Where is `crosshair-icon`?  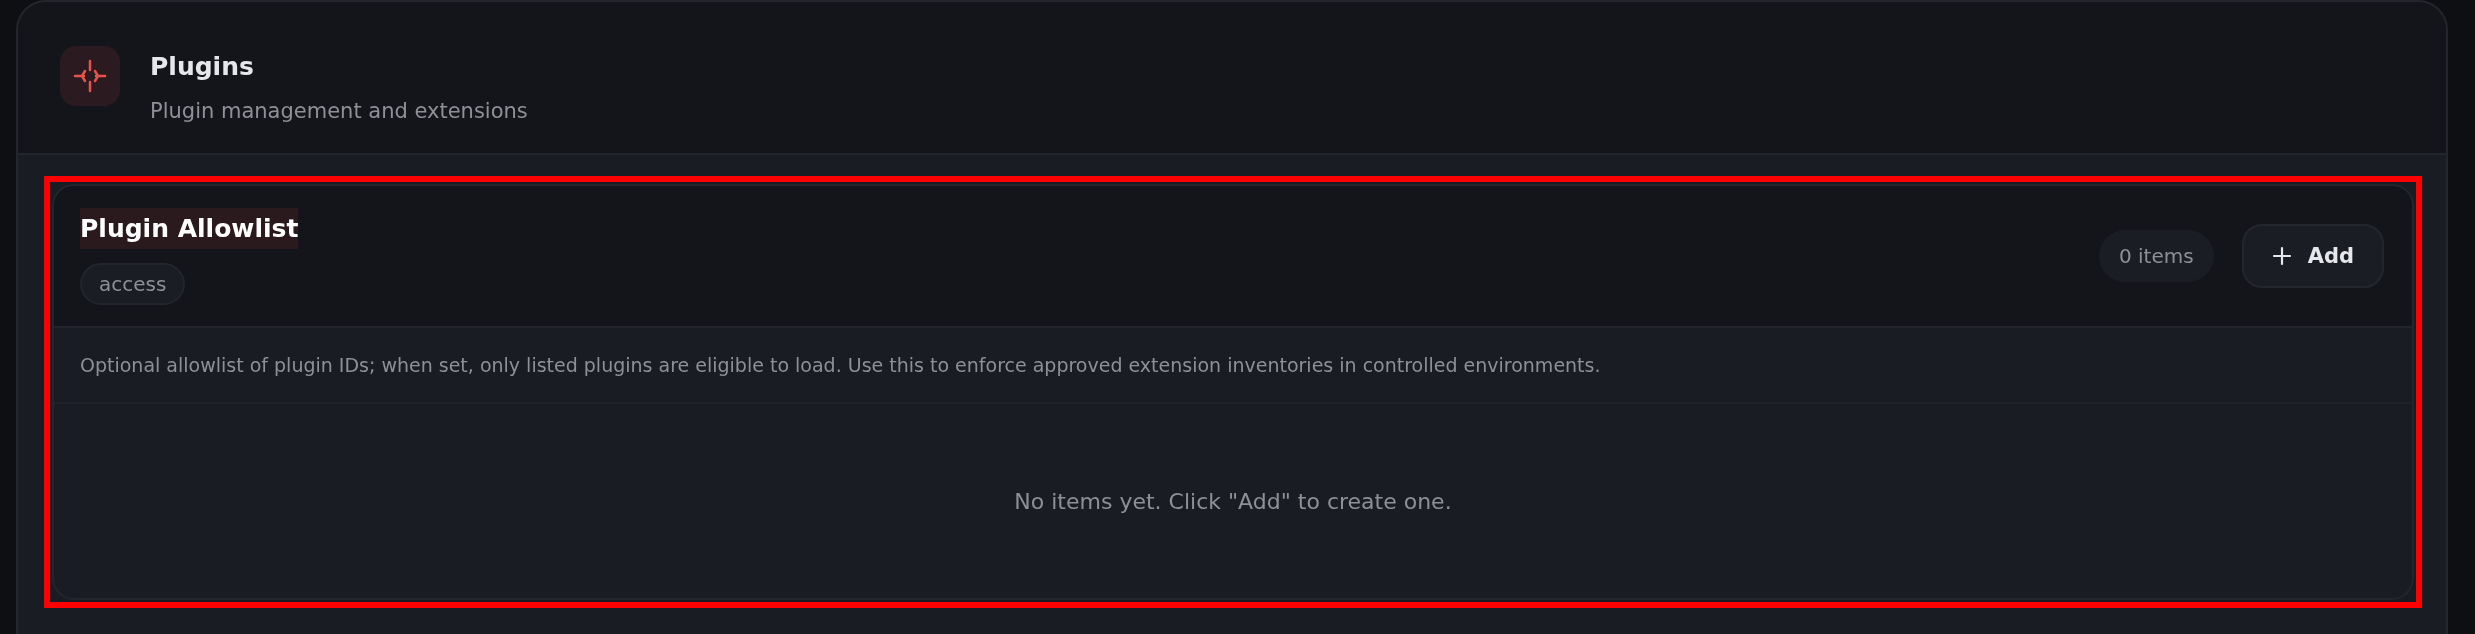 crosshair-icon is located at coordinates (90, 76).